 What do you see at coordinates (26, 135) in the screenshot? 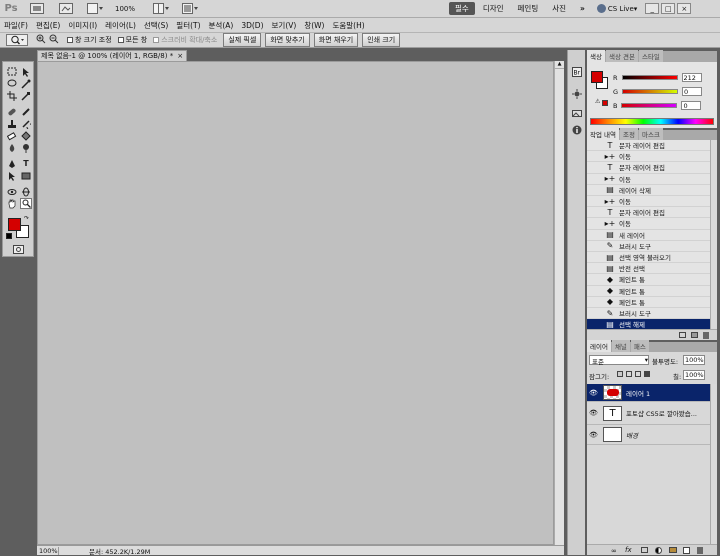
I see `paint-bucket-tool-icon` at bounding box center [26, 135].